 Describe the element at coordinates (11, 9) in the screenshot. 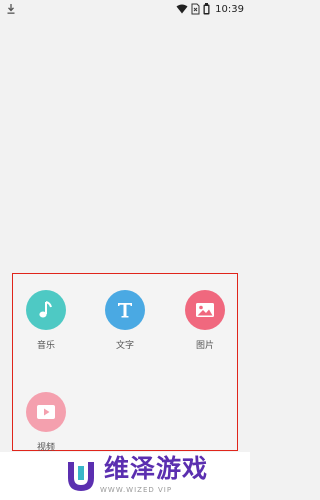

I see `download-icon` at that location.